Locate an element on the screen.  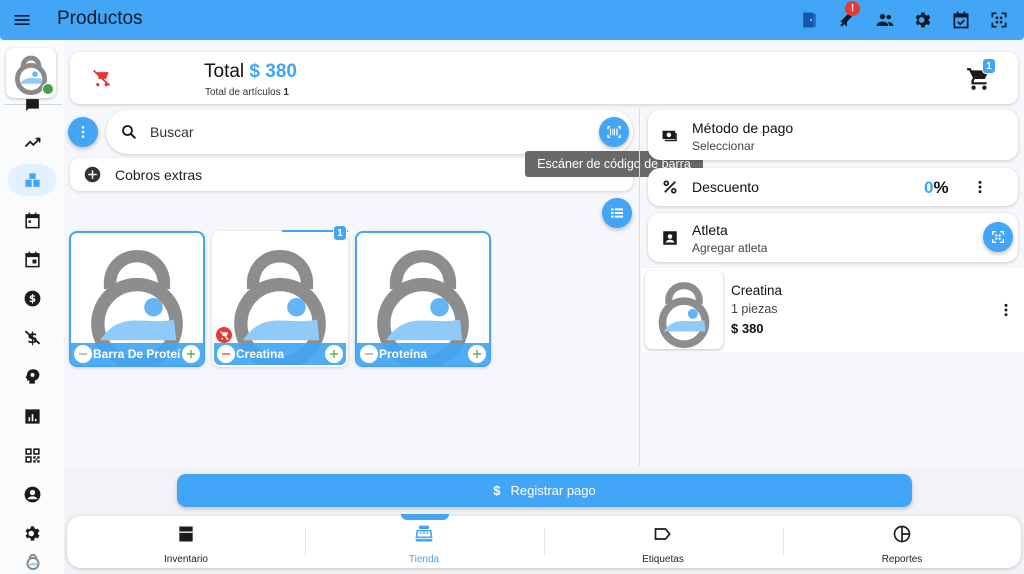
rail-item-store is located at coordinates (32, 180).